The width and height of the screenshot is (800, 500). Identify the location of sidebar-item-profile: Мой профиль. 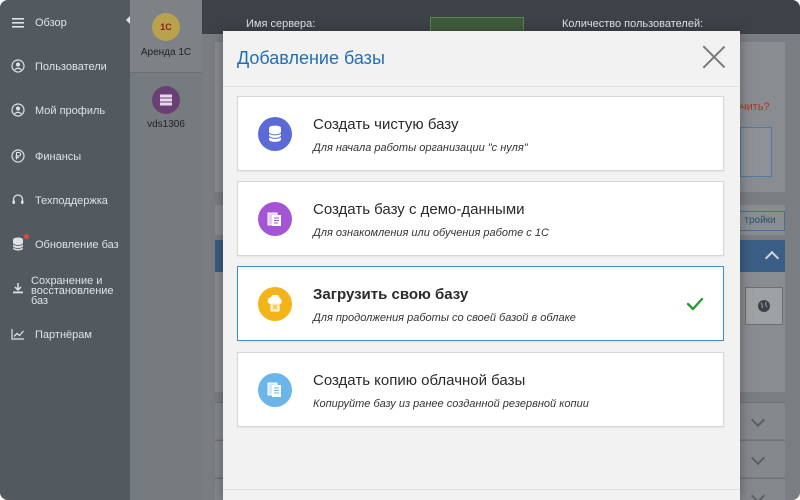
(65, 110).